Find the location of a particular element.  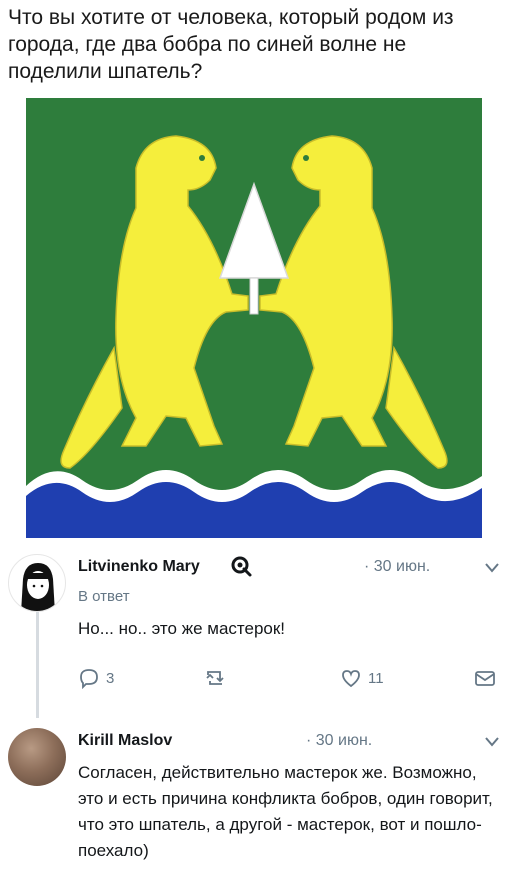

verified-icon is located at coordinates (241, 566).